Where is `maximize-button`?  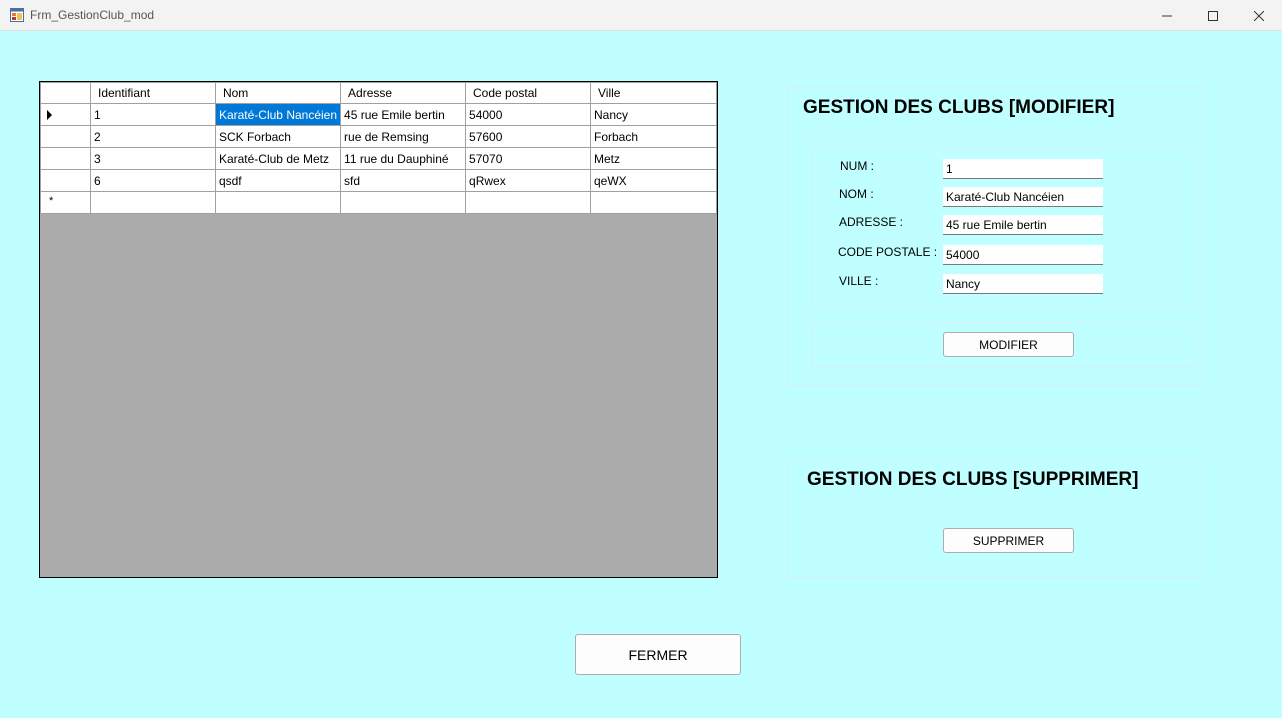
maximize-button is located at coordinates (1213, 15).